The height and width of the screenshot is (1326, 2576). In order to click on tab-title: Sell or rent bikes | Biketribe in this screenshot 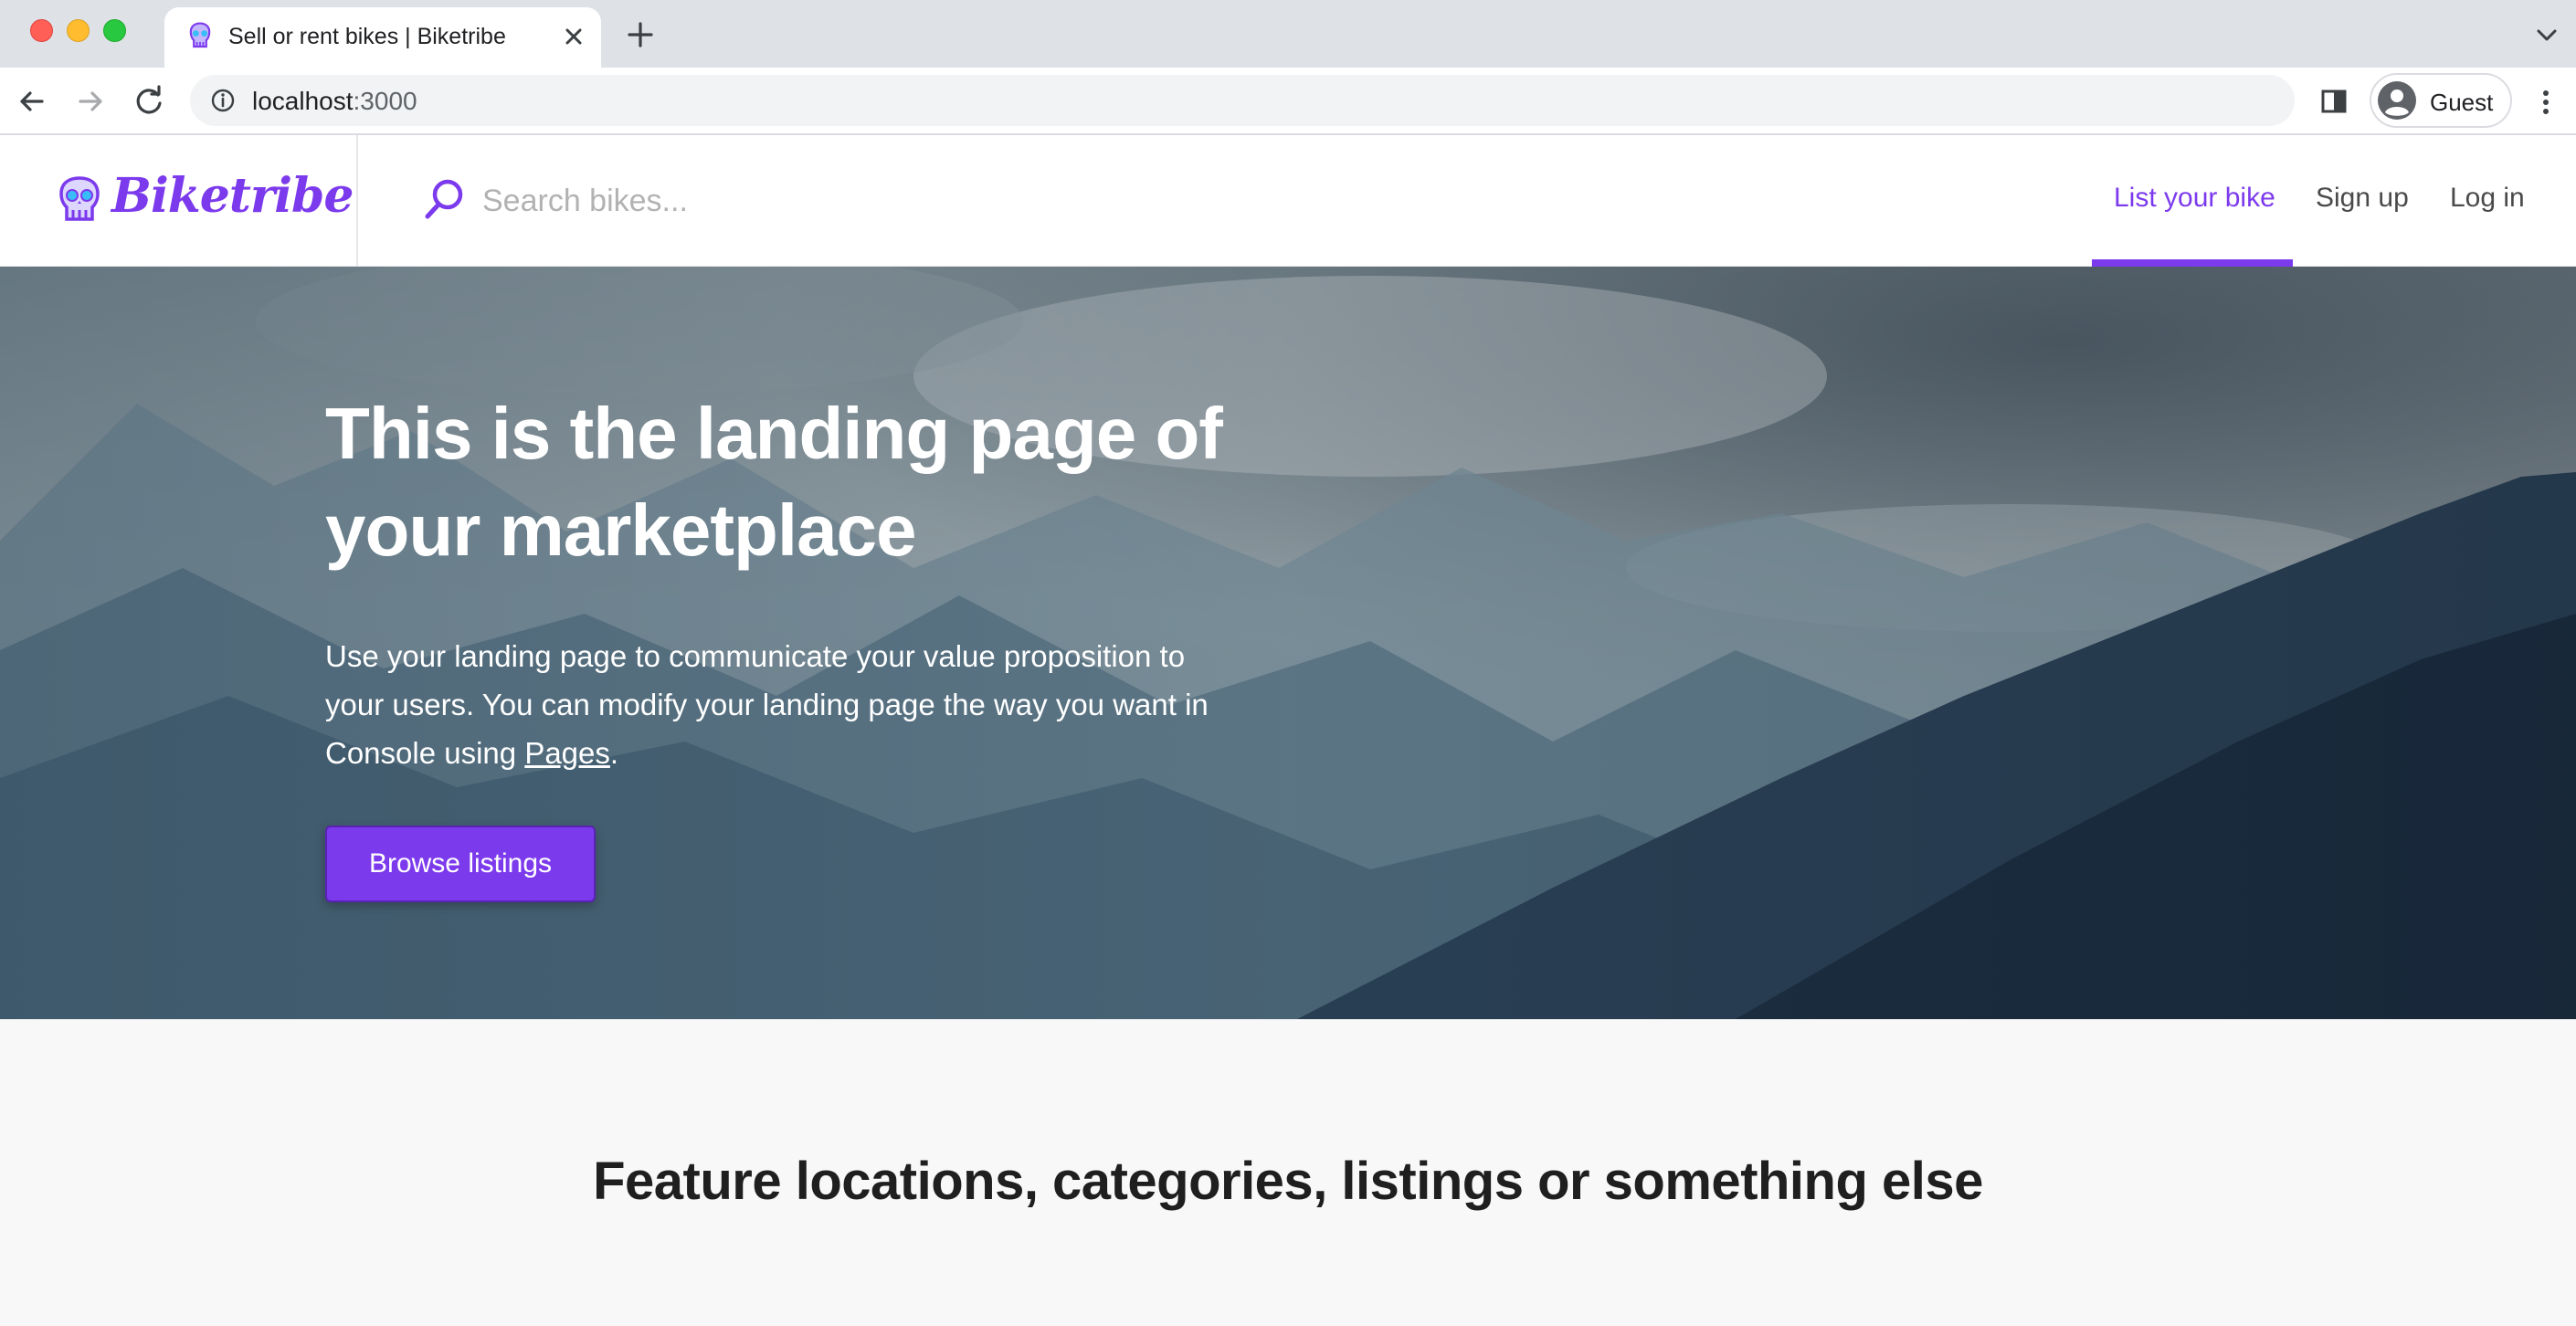, I will do `click(367, 36)`.